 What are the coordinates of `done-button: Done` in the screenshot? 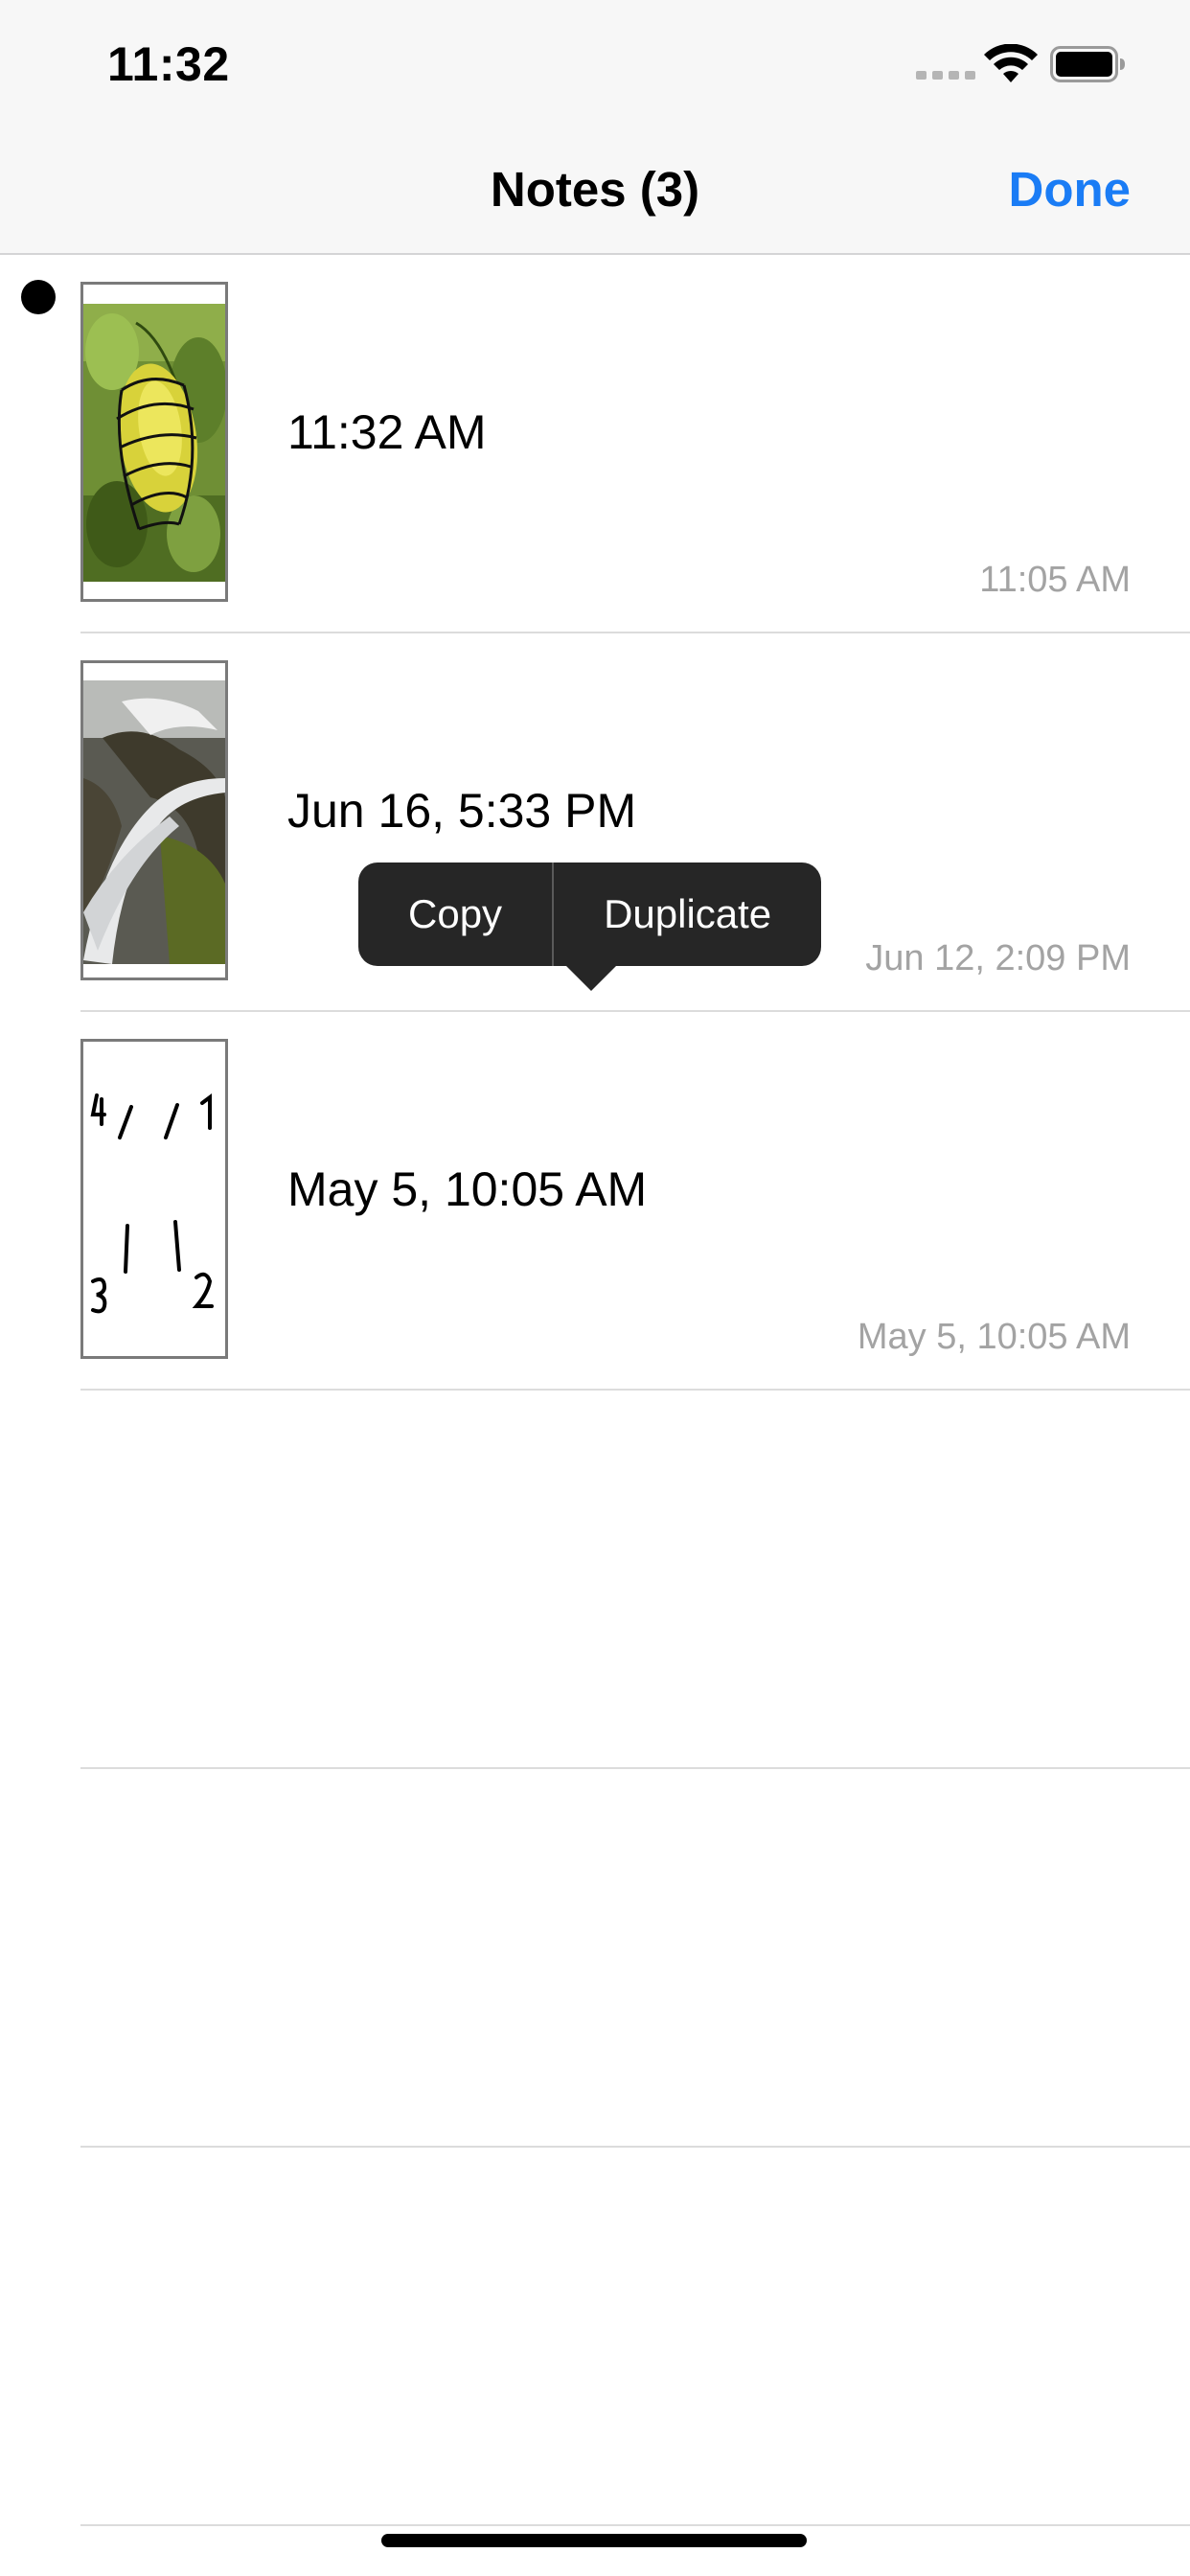 It's located at (1070, 189).